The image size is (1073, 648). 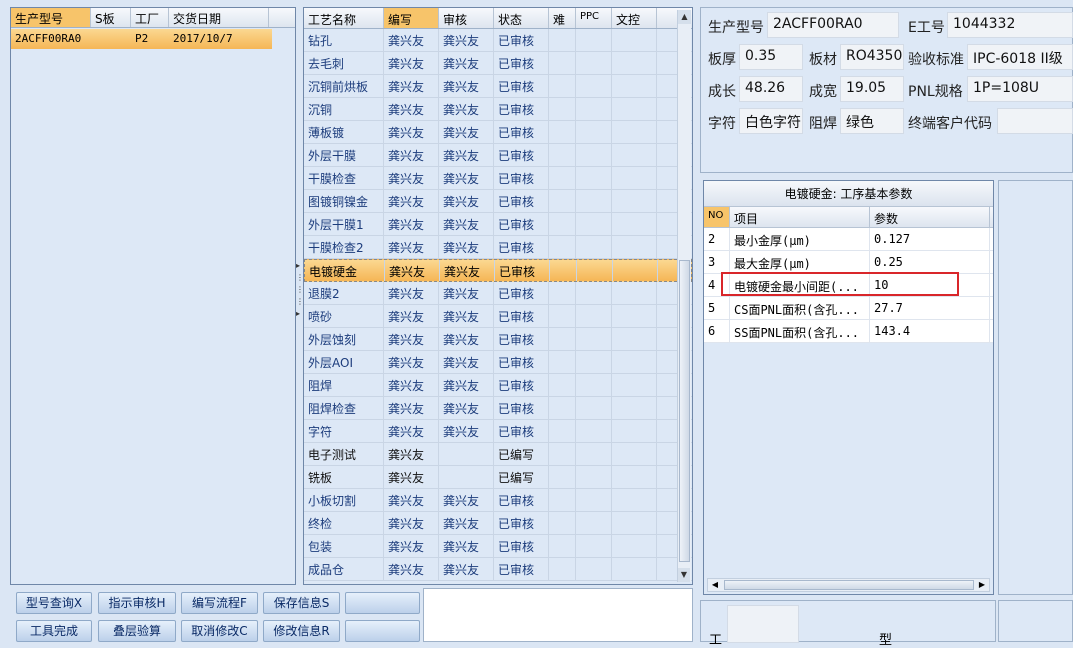 What do you see at coordinates (382, 603) in the screenshot?
I see `blank-button` at bounding box center [382, 603].